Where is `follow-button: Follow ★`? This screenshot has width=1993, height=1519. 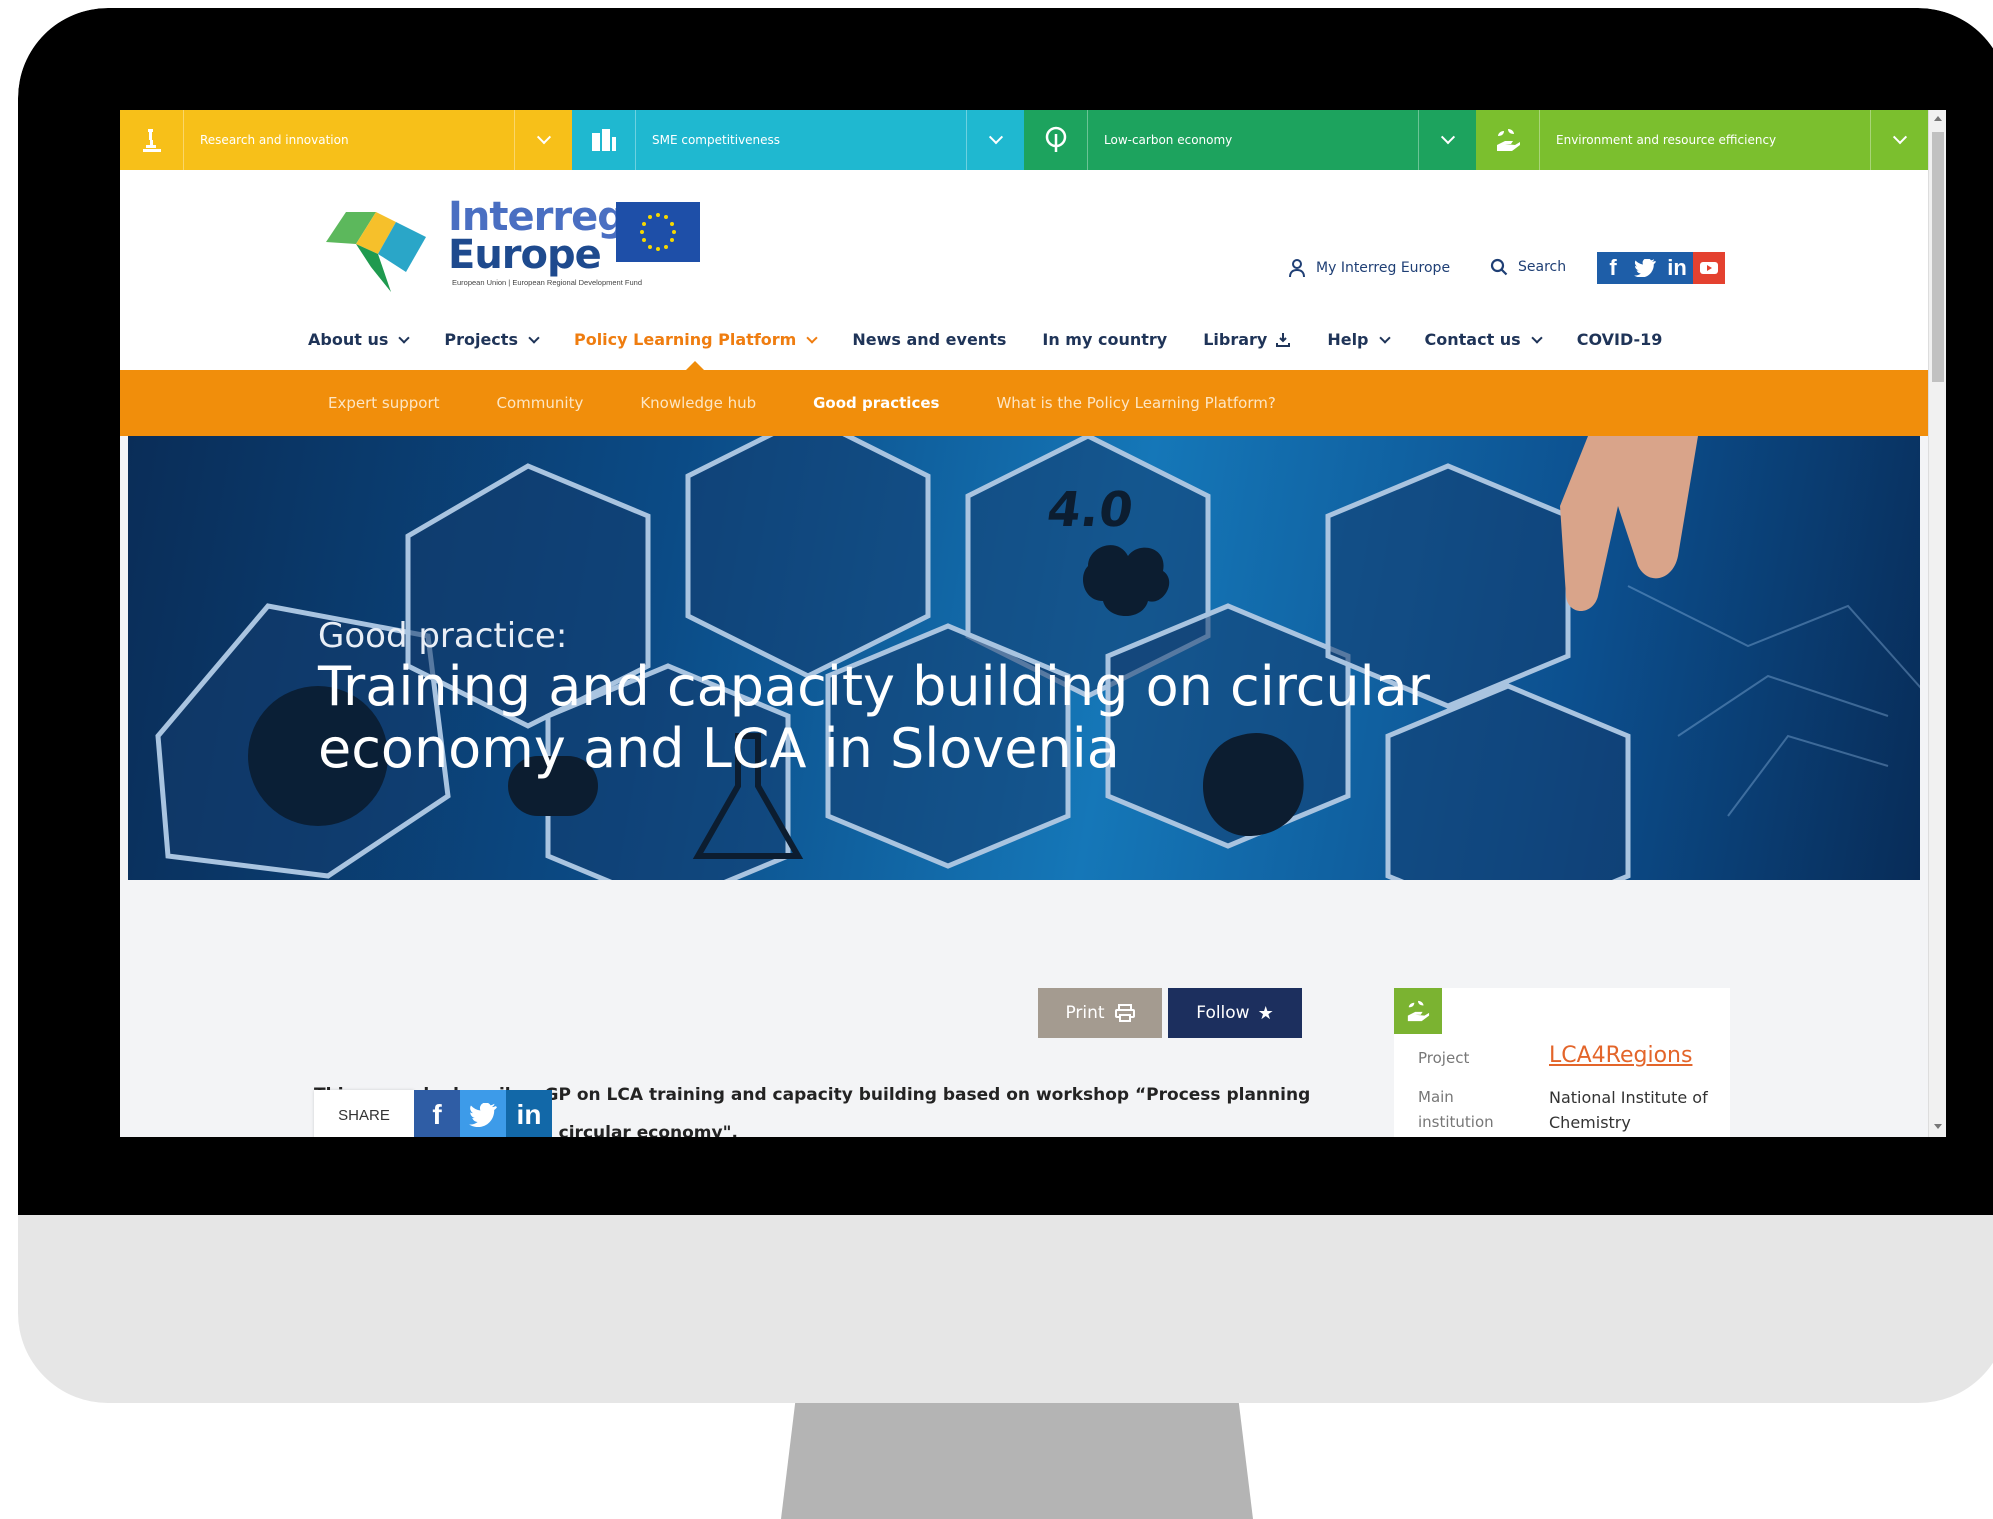 follow-button: Follow ★ is located at coordinates (1235, 1013).